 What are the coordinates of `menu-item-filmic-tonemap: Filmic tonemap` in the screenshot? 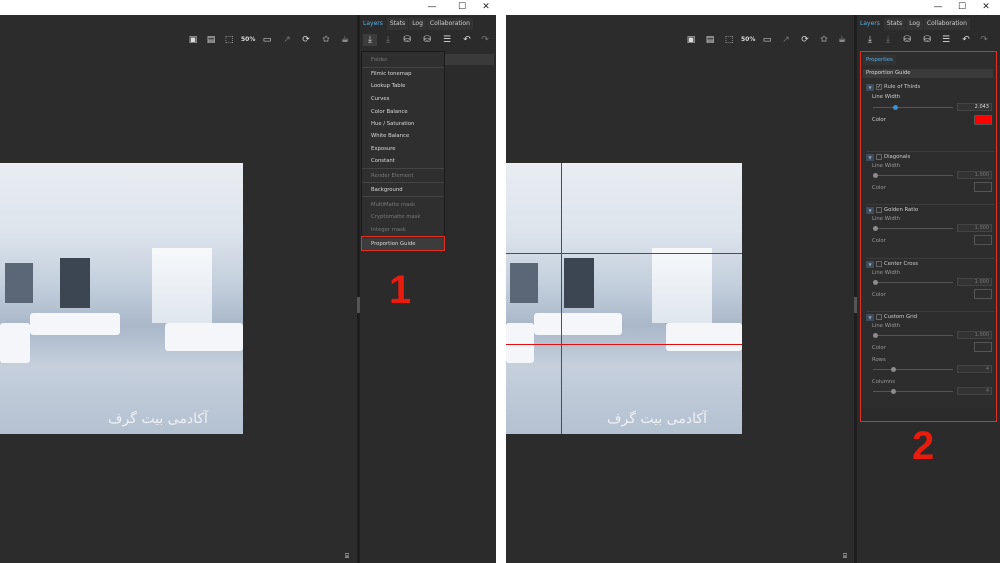 It's located at (403, 74).